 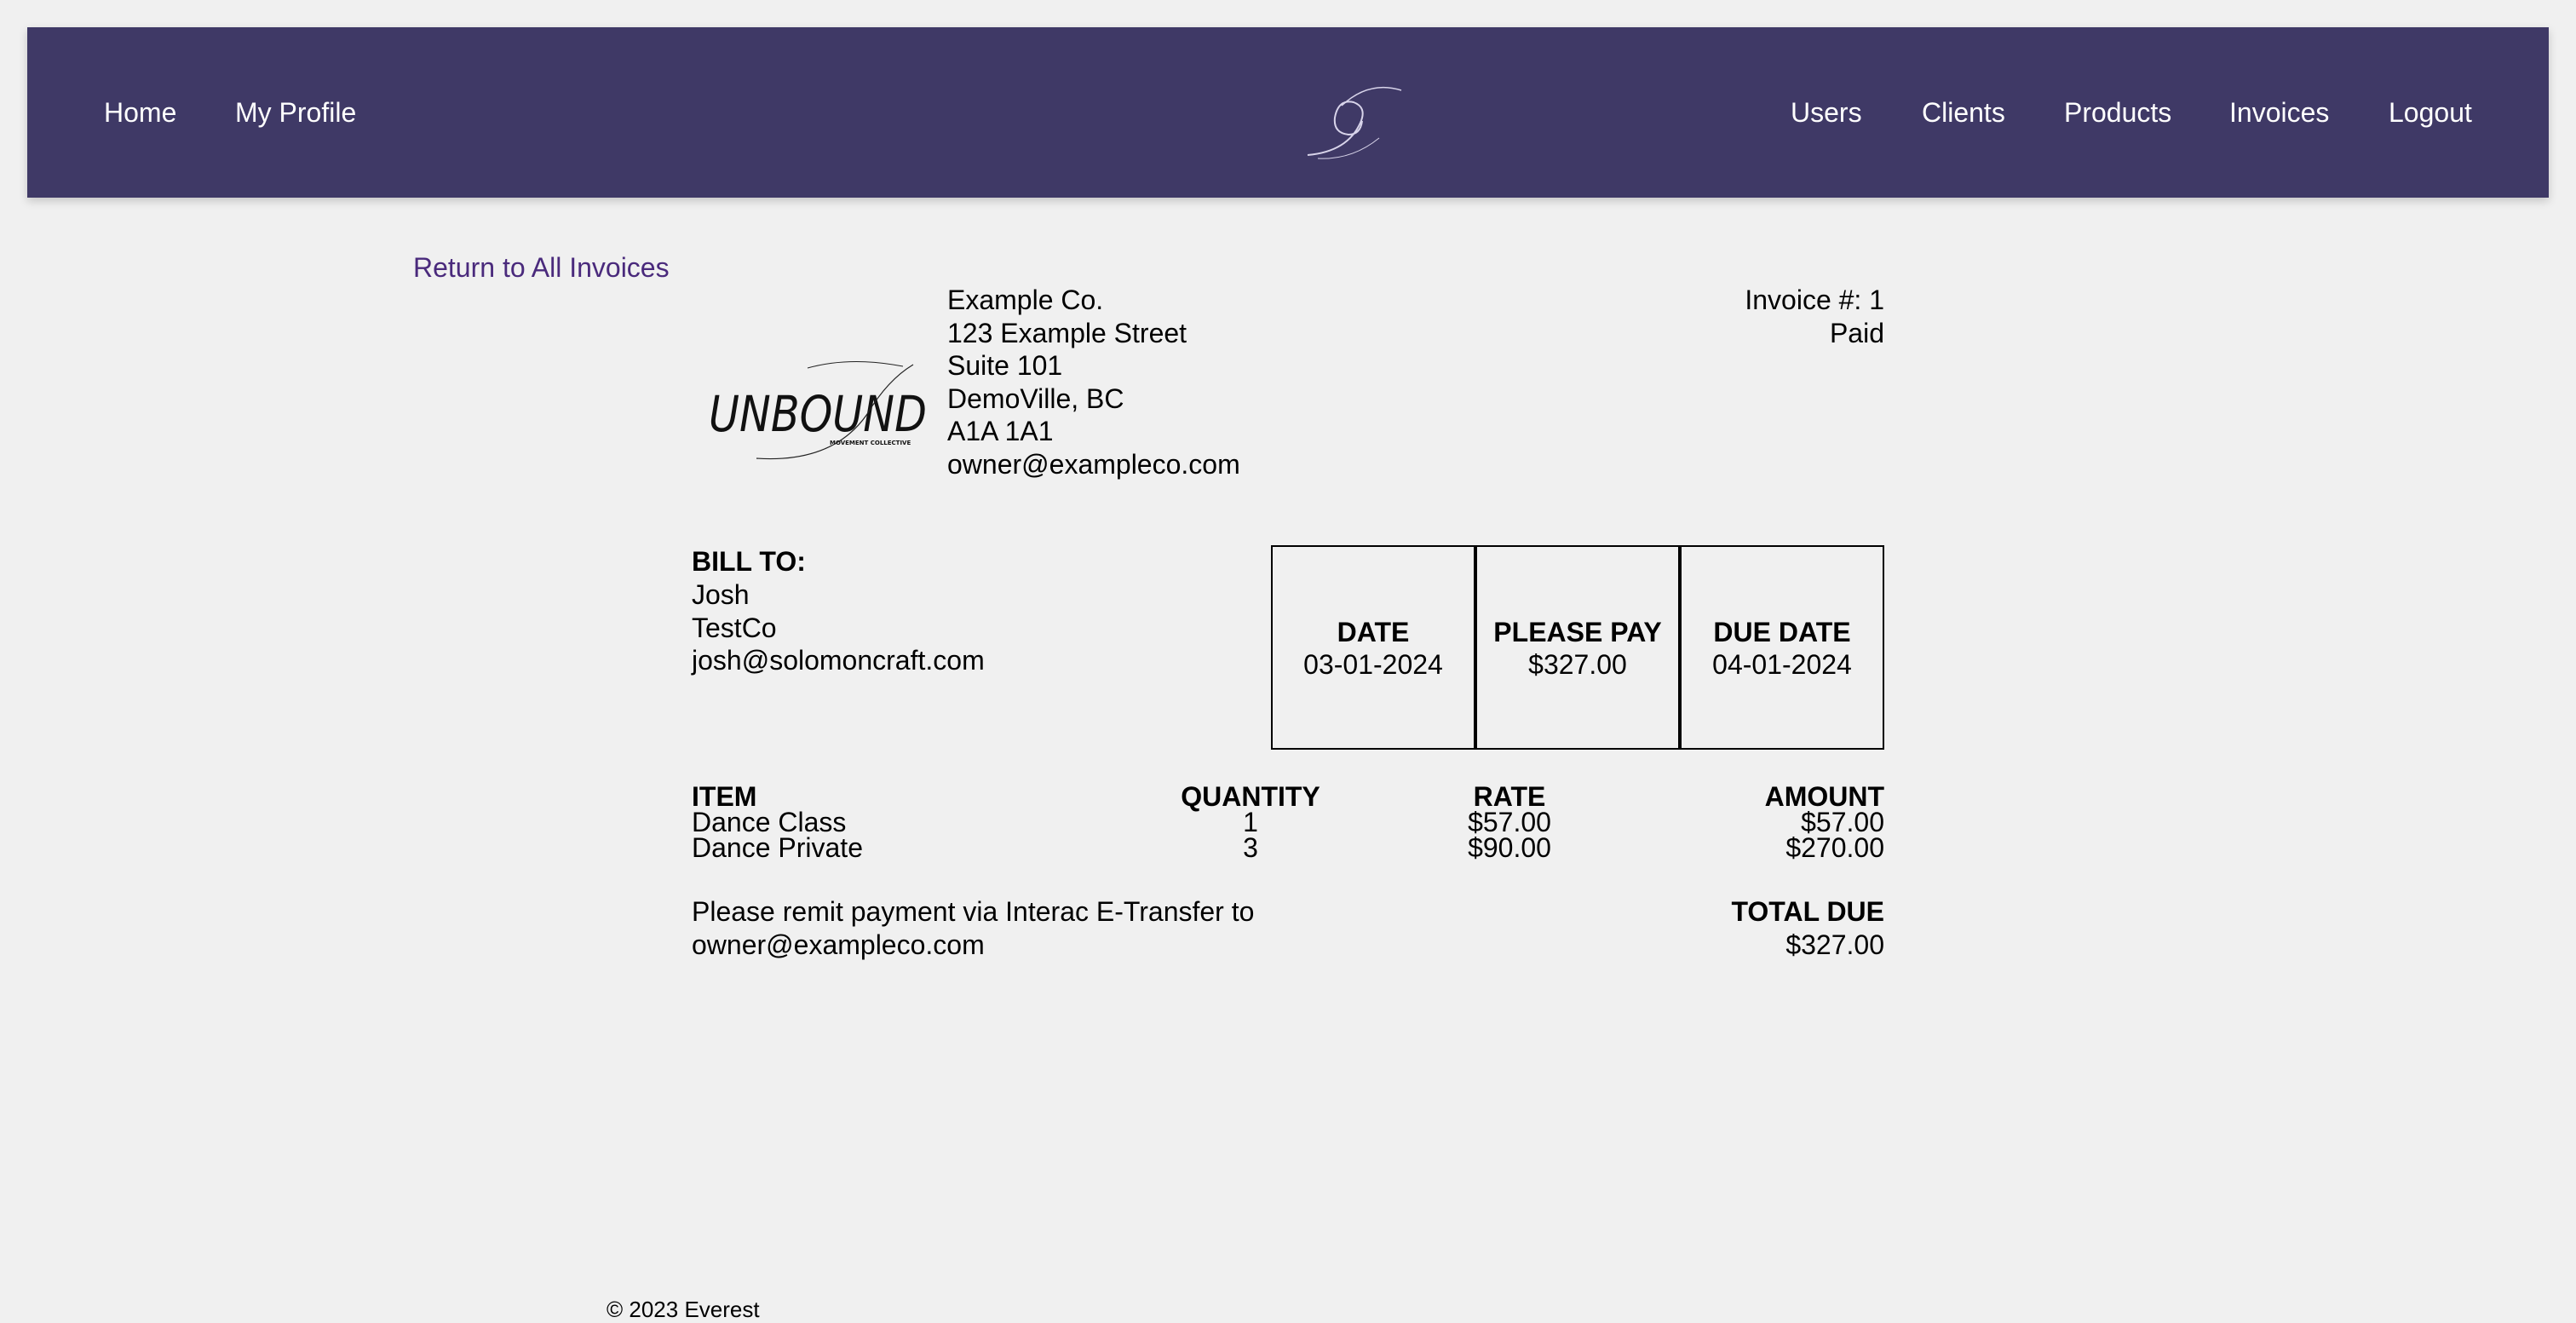 I want to click on nav-clients-link: Clients, so click(x=1964, y=113).